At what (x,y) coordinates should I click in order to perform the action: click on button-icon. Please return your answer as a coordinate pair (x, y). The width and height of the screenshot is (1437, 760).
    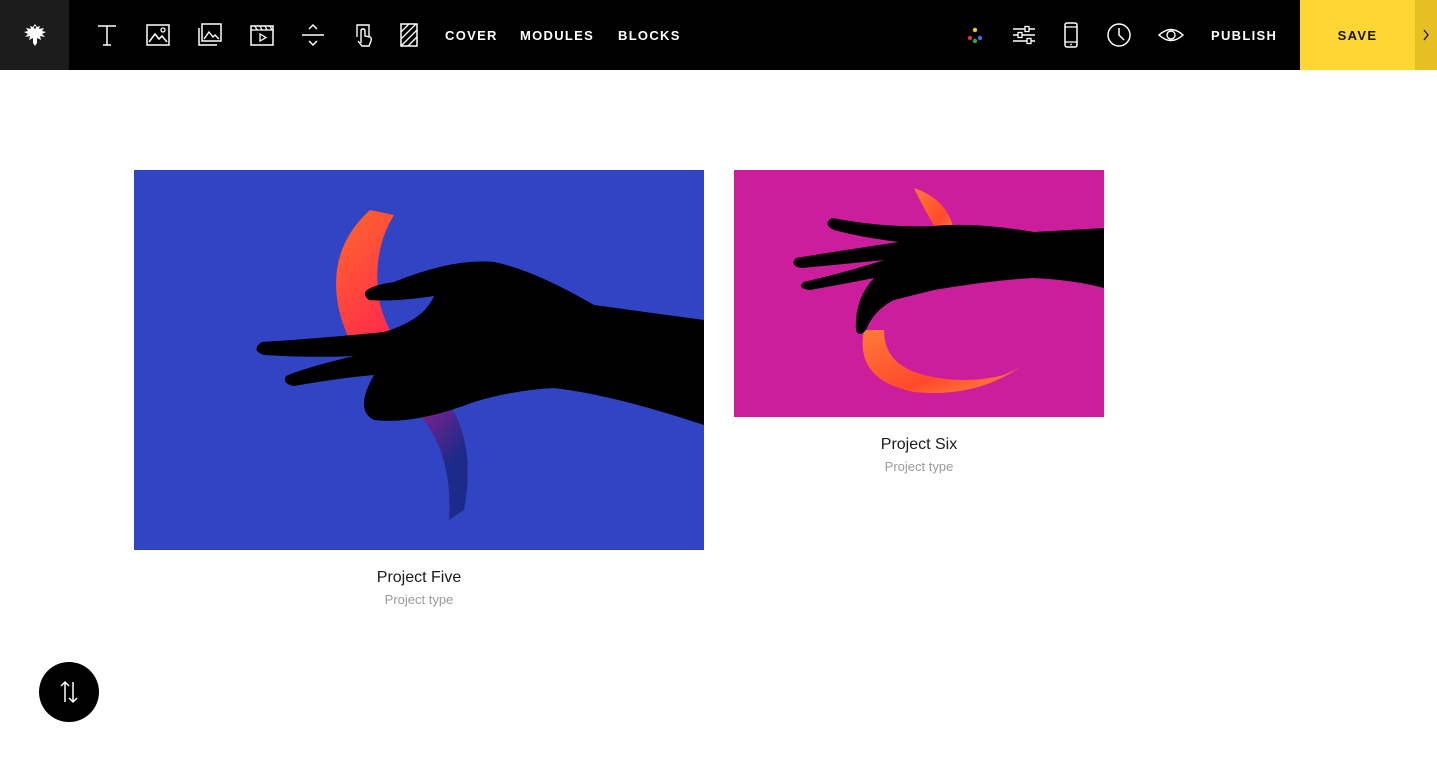
    Looking at the image, I should click on (364, 35).